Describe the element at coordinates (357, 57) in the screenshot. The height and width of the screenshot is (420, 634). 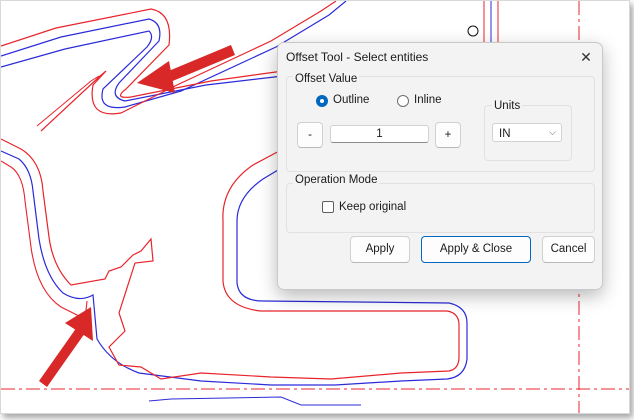
I see `dialog-title: Offset Tool - Select entities` at that location.